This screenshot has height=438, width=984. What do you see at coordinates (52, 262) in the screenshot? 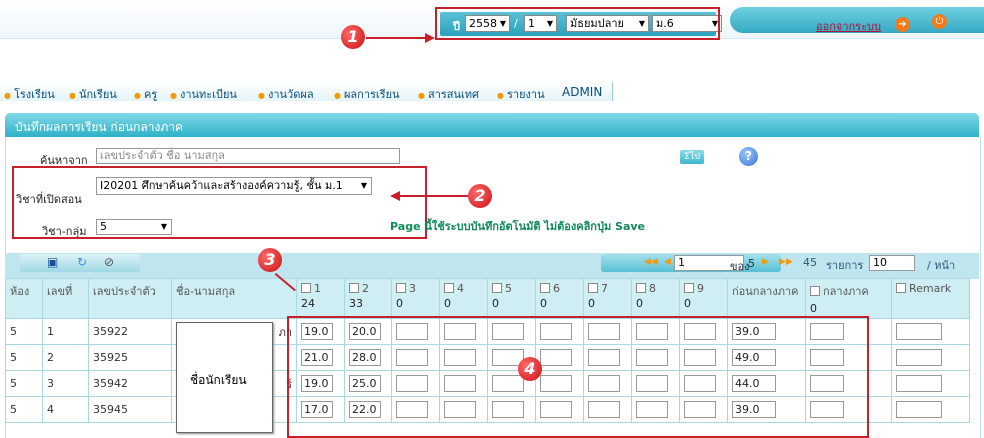
I see `save-icon: ▣` at bounding box center [52, 262].